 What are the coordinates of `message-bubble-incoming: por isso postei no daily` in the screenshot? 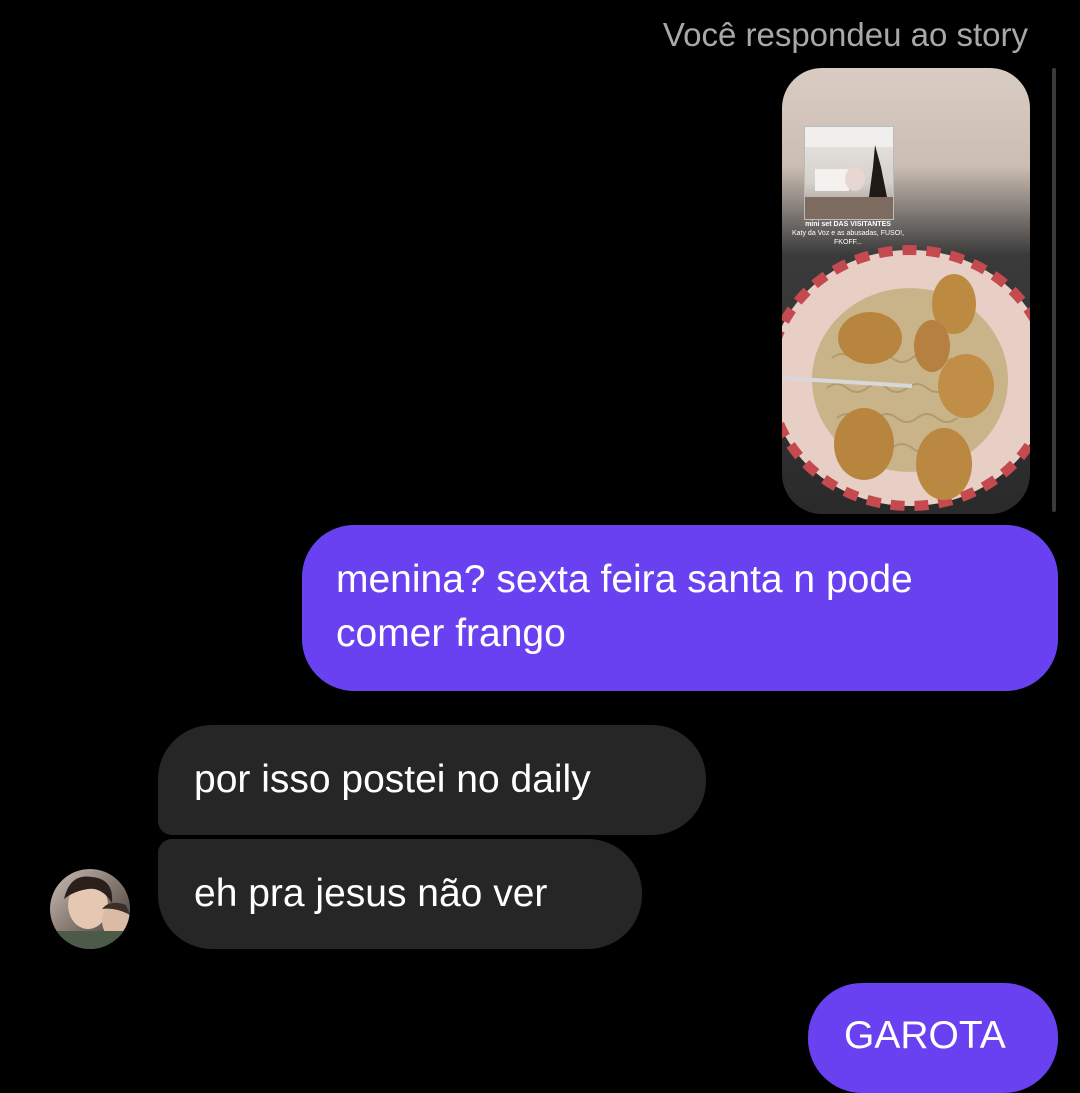 It's located at (432, 780).